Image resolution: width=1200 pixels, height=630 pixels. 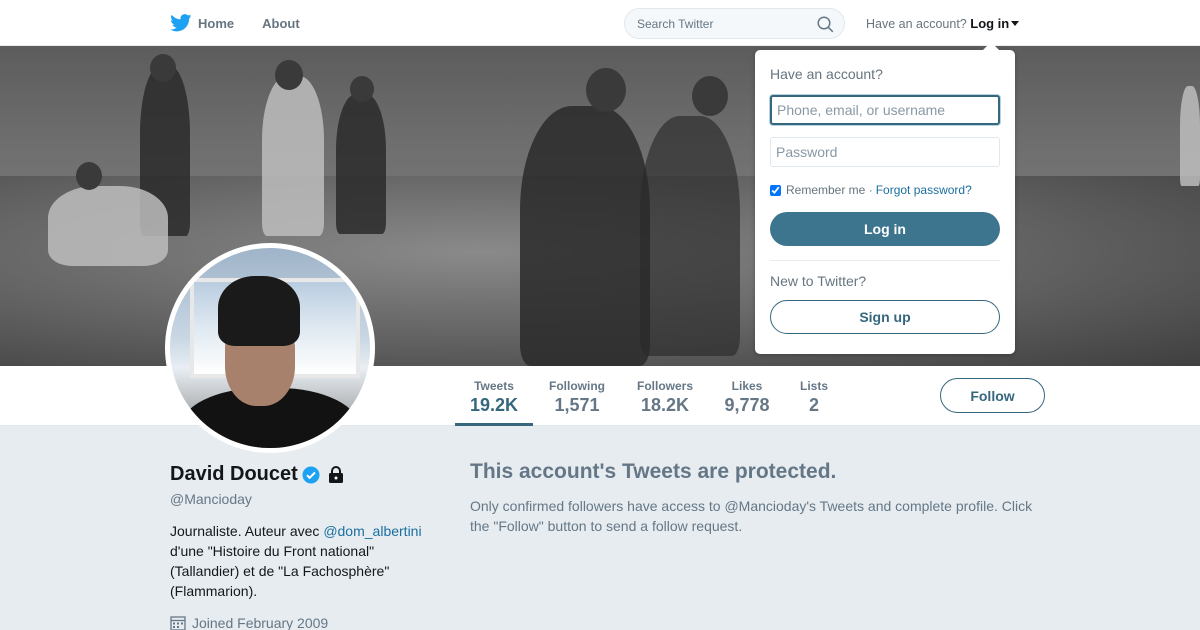 I want to click on forgot-password-link: Forgot password?, so click(x=924, y=190).